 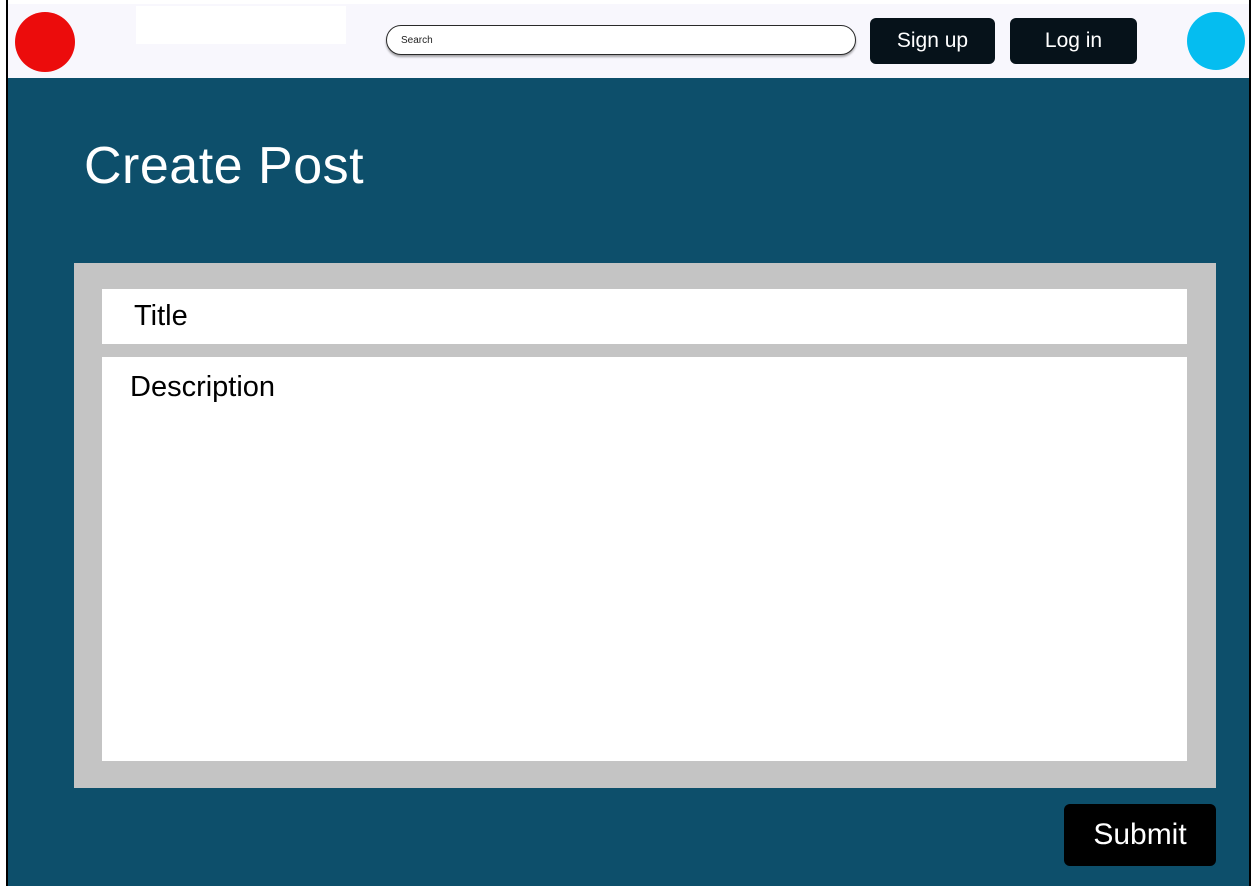 What do you see at coordinates (1250, 443) in the screenshot?
I see `window-border-right` at bounding box center [1250, 443].